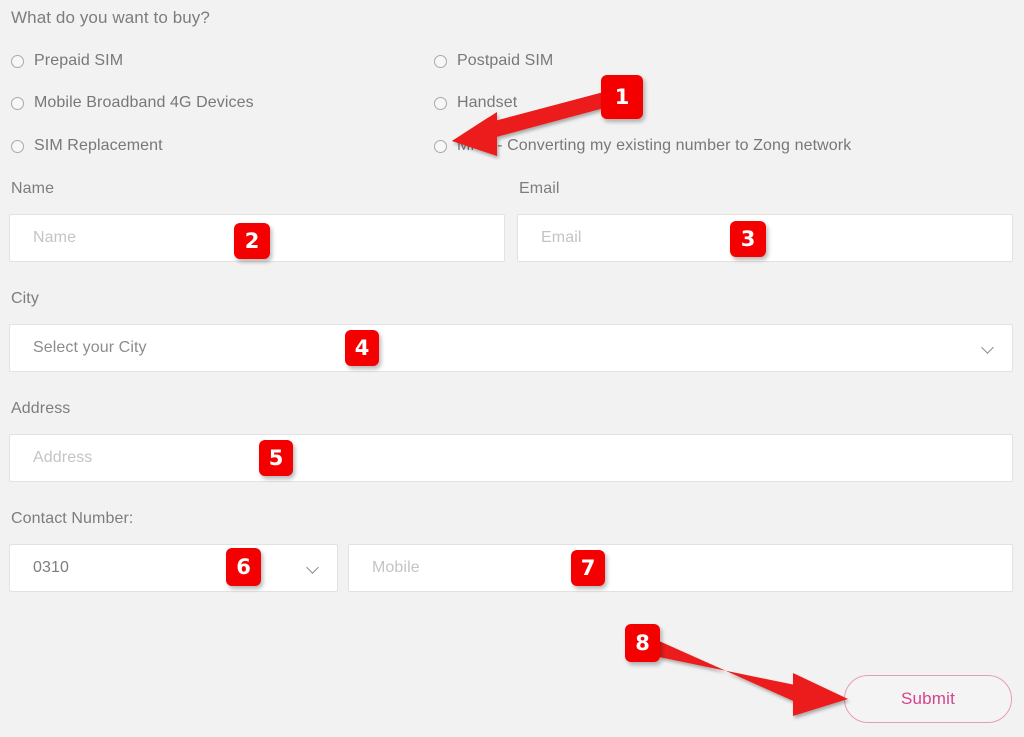 This screenshot has height=737, width=1024. What do you see at coordinates (642, 643) in the screenshot?
I see `annotation-badge-8: 8` at bounding box center [642, 643].